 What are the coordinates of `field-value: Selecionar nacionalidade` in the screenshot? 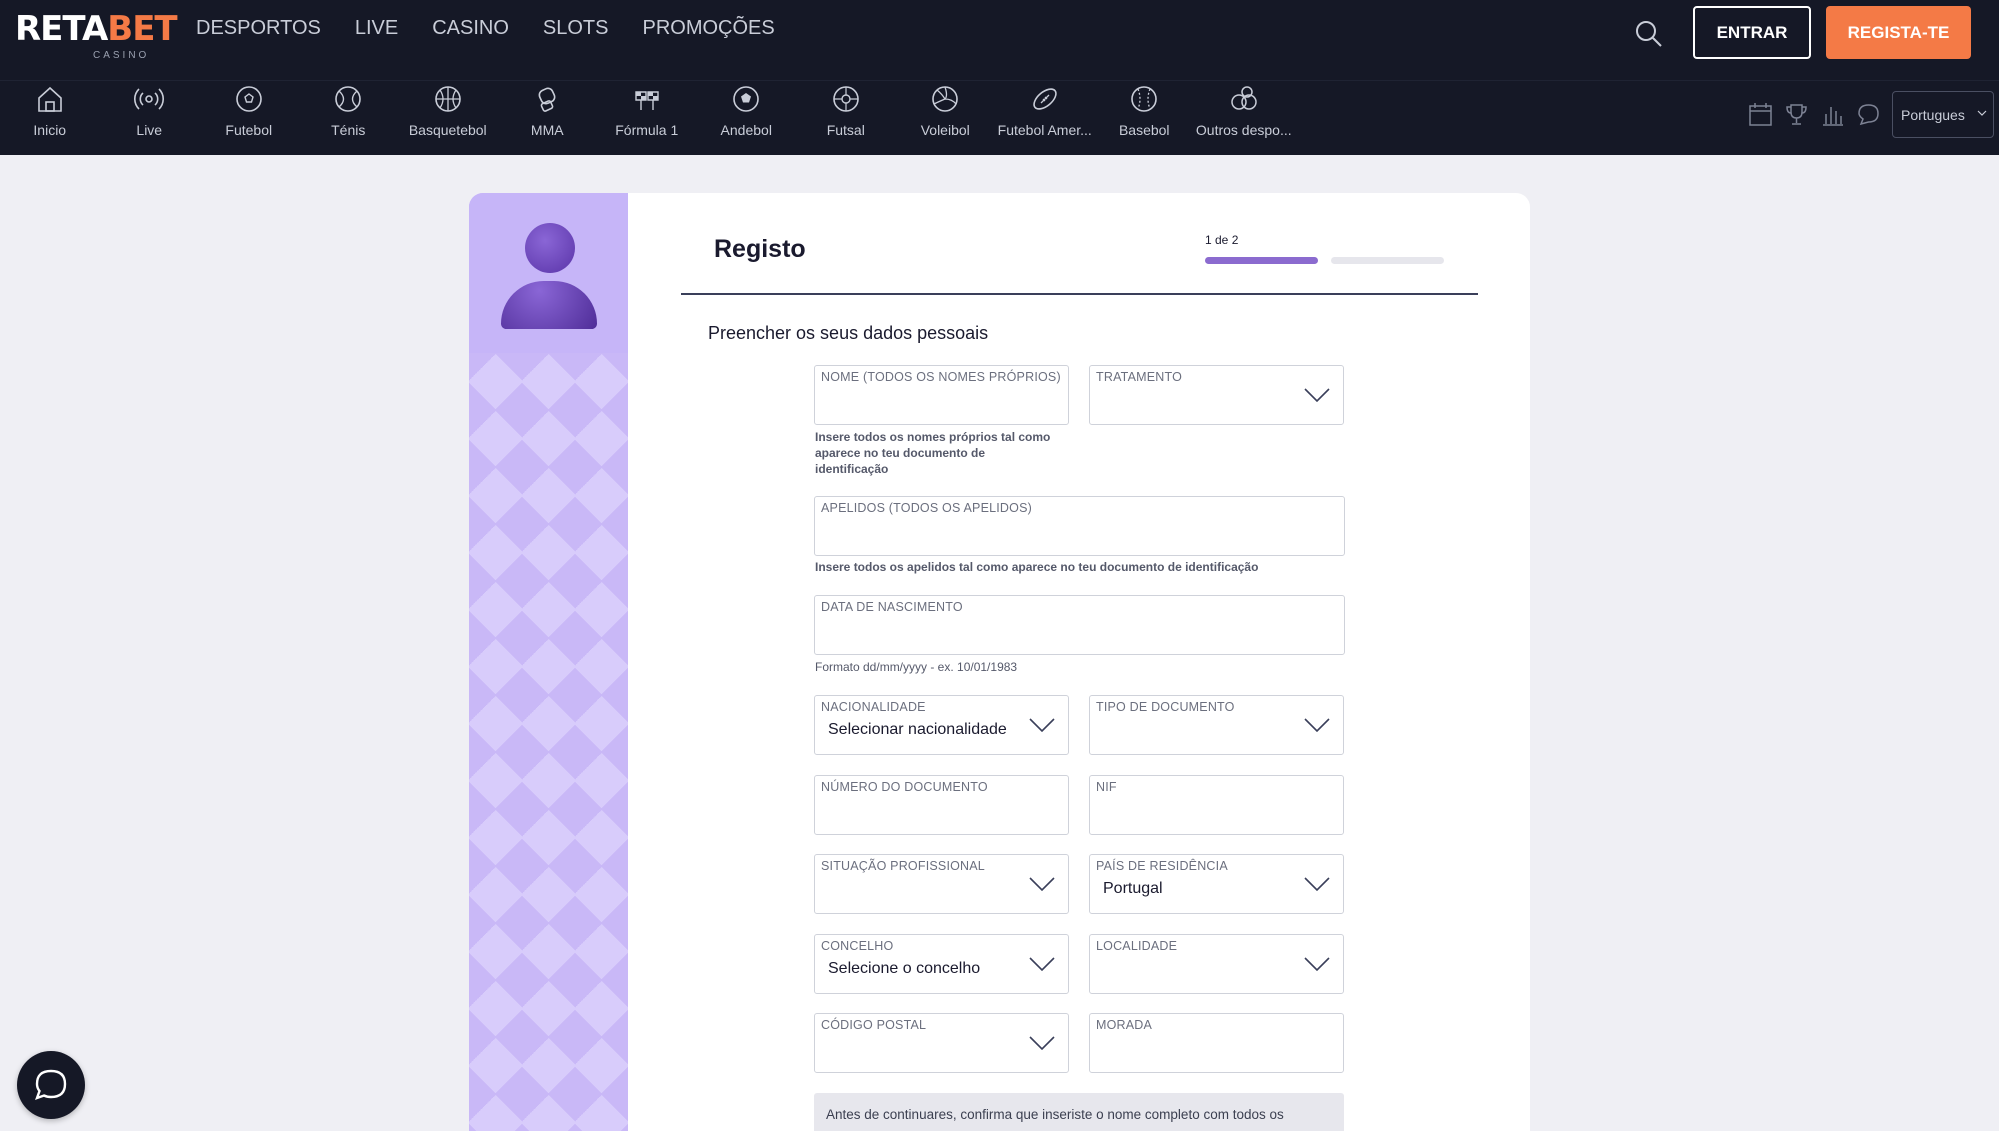 It's located at (917, 729).